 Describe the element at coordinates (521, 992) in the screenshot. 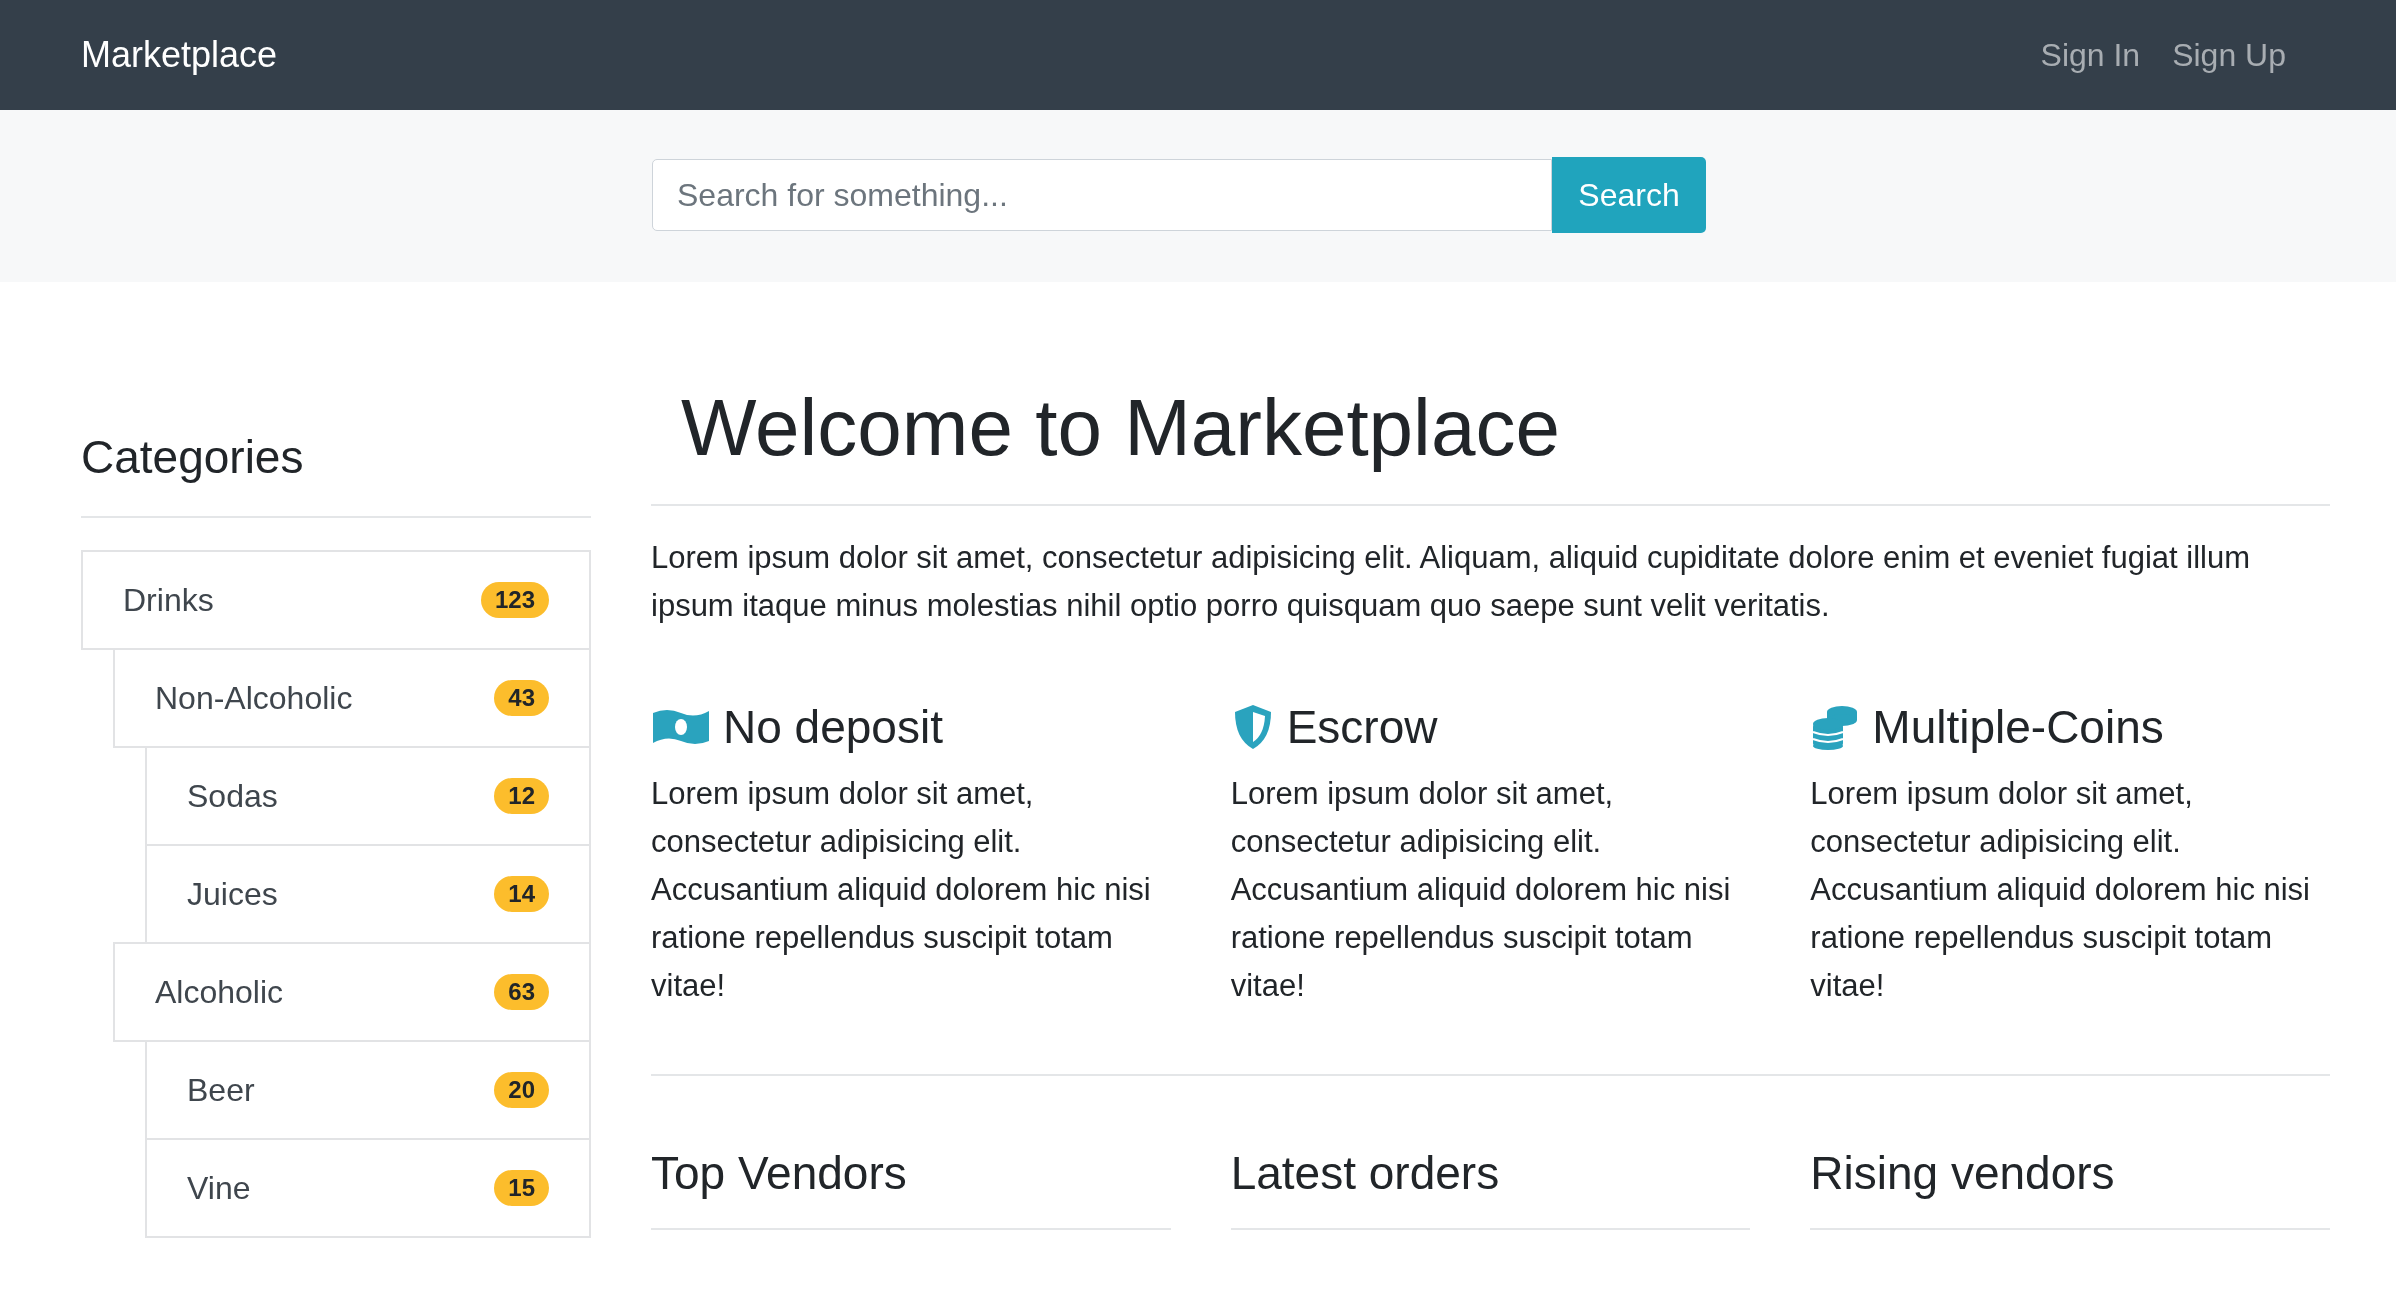

I see `count-badge: 63` at that location.